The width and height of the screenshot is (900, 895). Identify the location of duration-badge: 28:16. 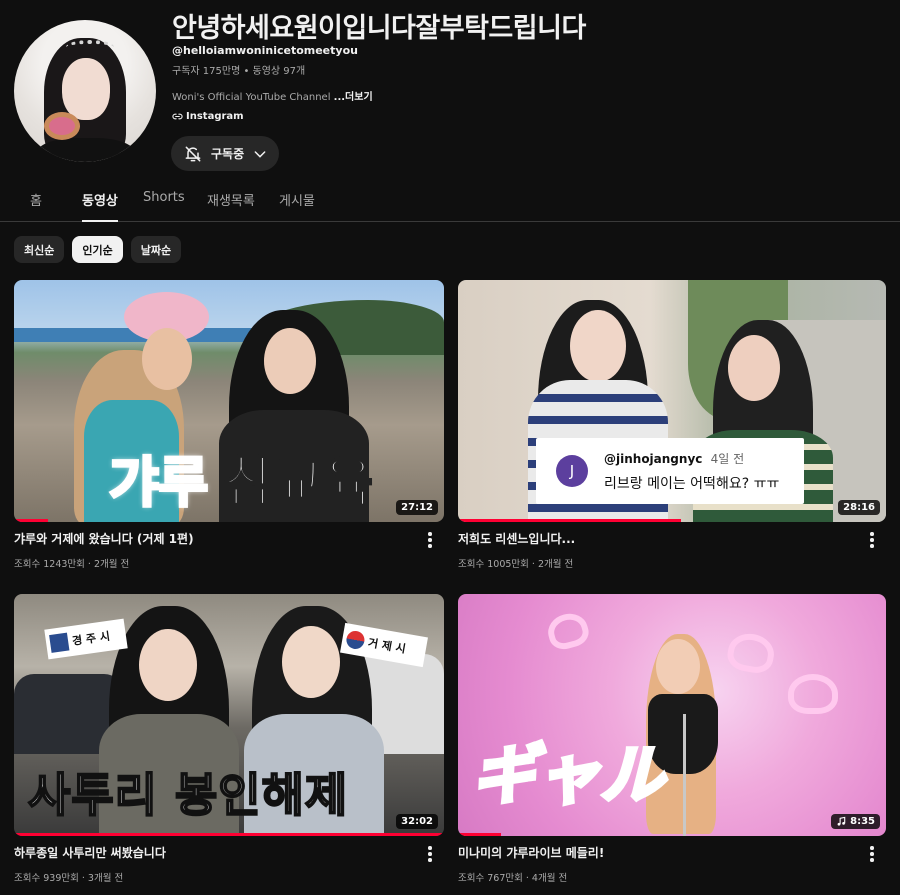
(859, 507).